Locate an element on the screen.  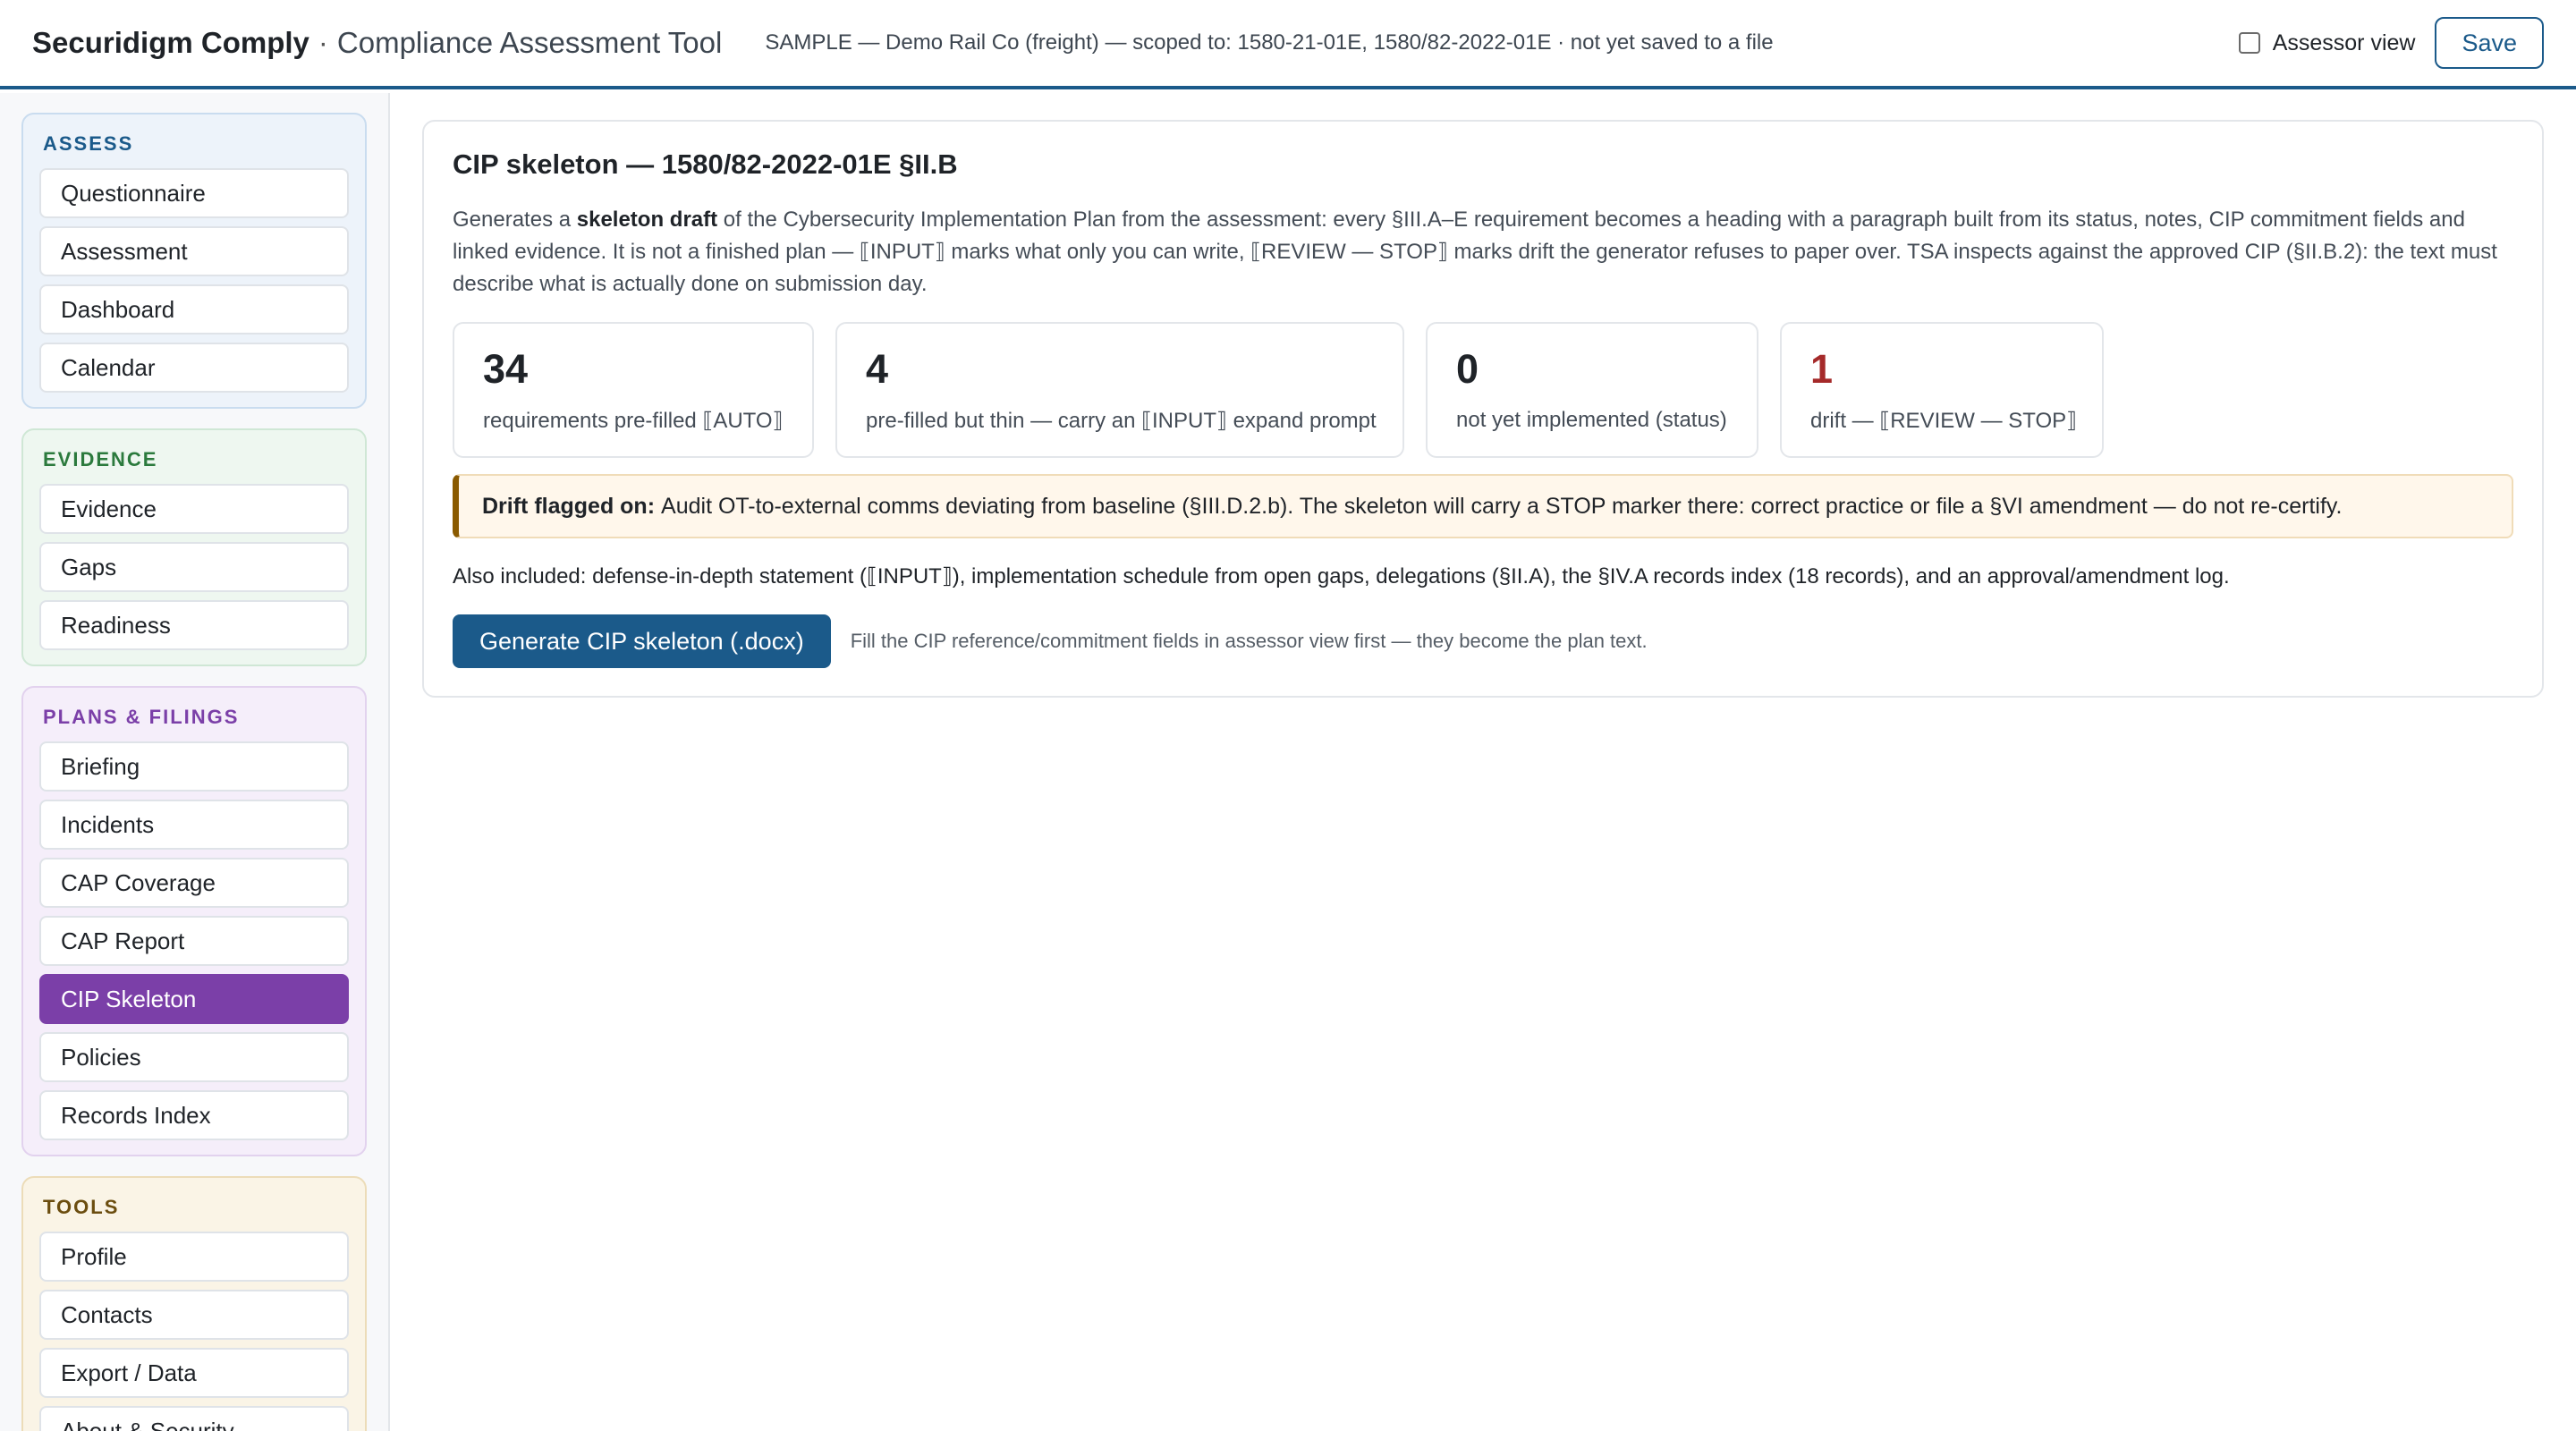
assessor-view-toggle: Assessor view is located at coordinates (2327, 43).